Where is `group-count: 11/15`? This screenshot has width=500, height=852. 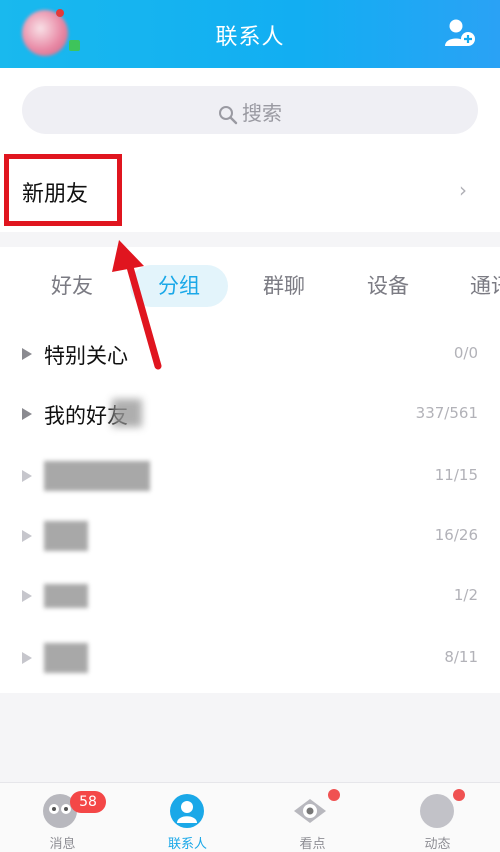 group-count: 11/15 is located at coordinates (456, 475).